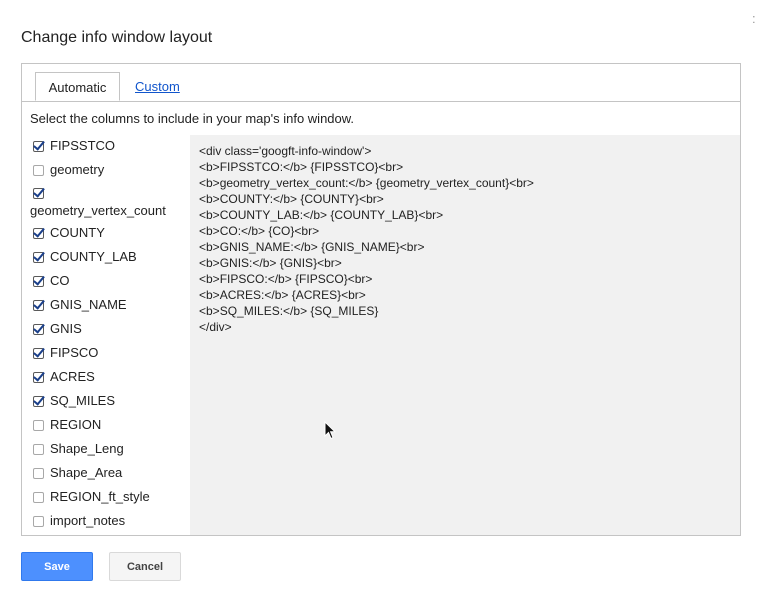  I want to click on column-label: Shape_Area, so click(86, 472).